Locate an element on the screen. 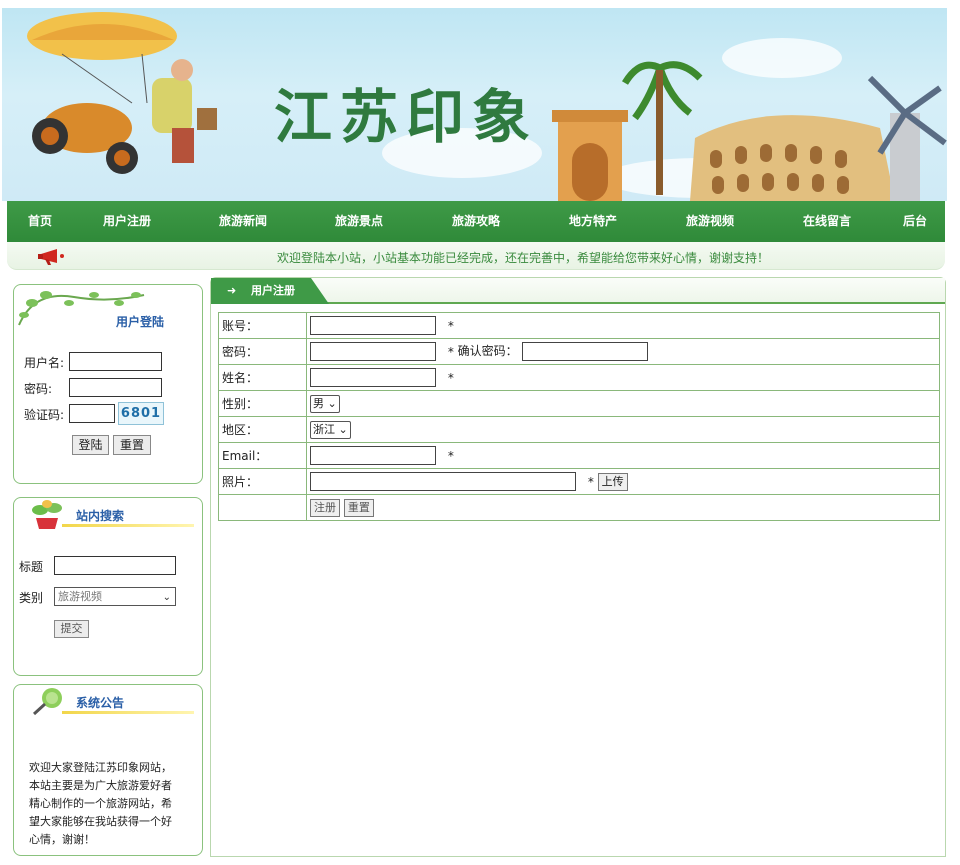 The image size is (960, 865). gender-value: 男 is located at coordinates (318, 403).